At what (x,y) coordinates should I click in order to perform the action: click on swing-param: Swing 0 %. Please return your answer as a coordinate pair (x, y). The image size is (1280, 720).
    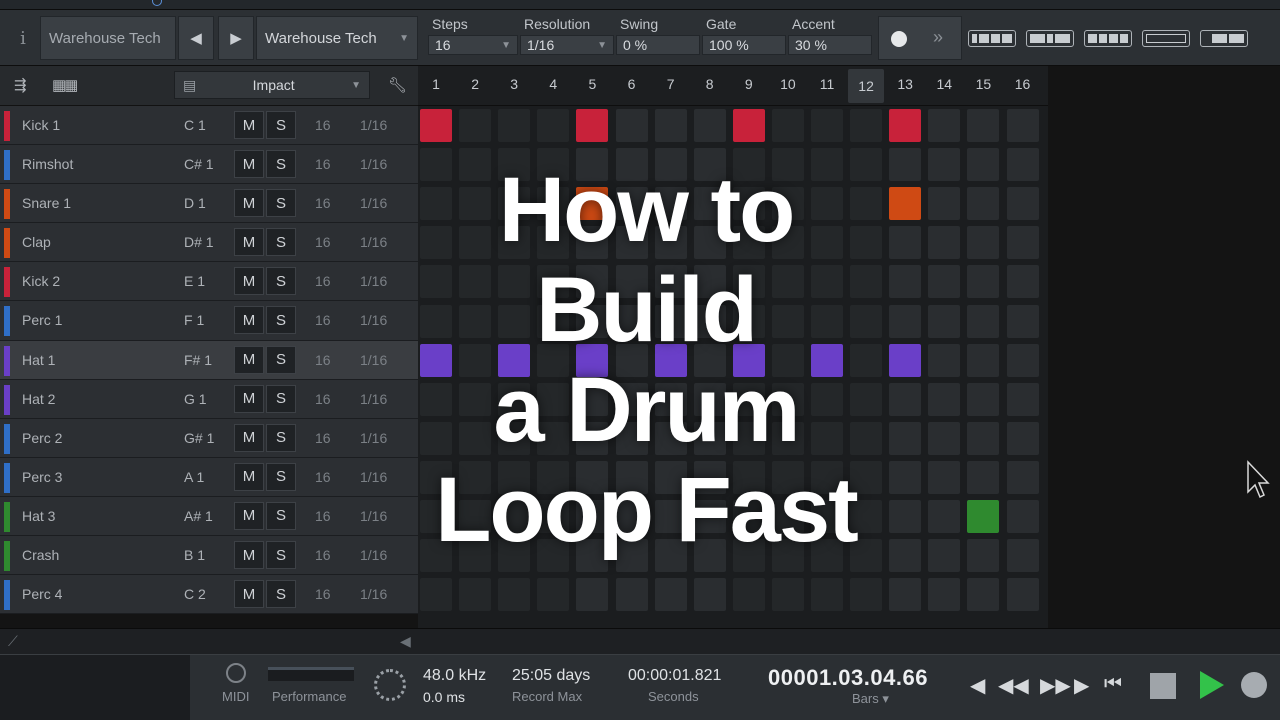
    Looking at the image, I should click on (658, 40).